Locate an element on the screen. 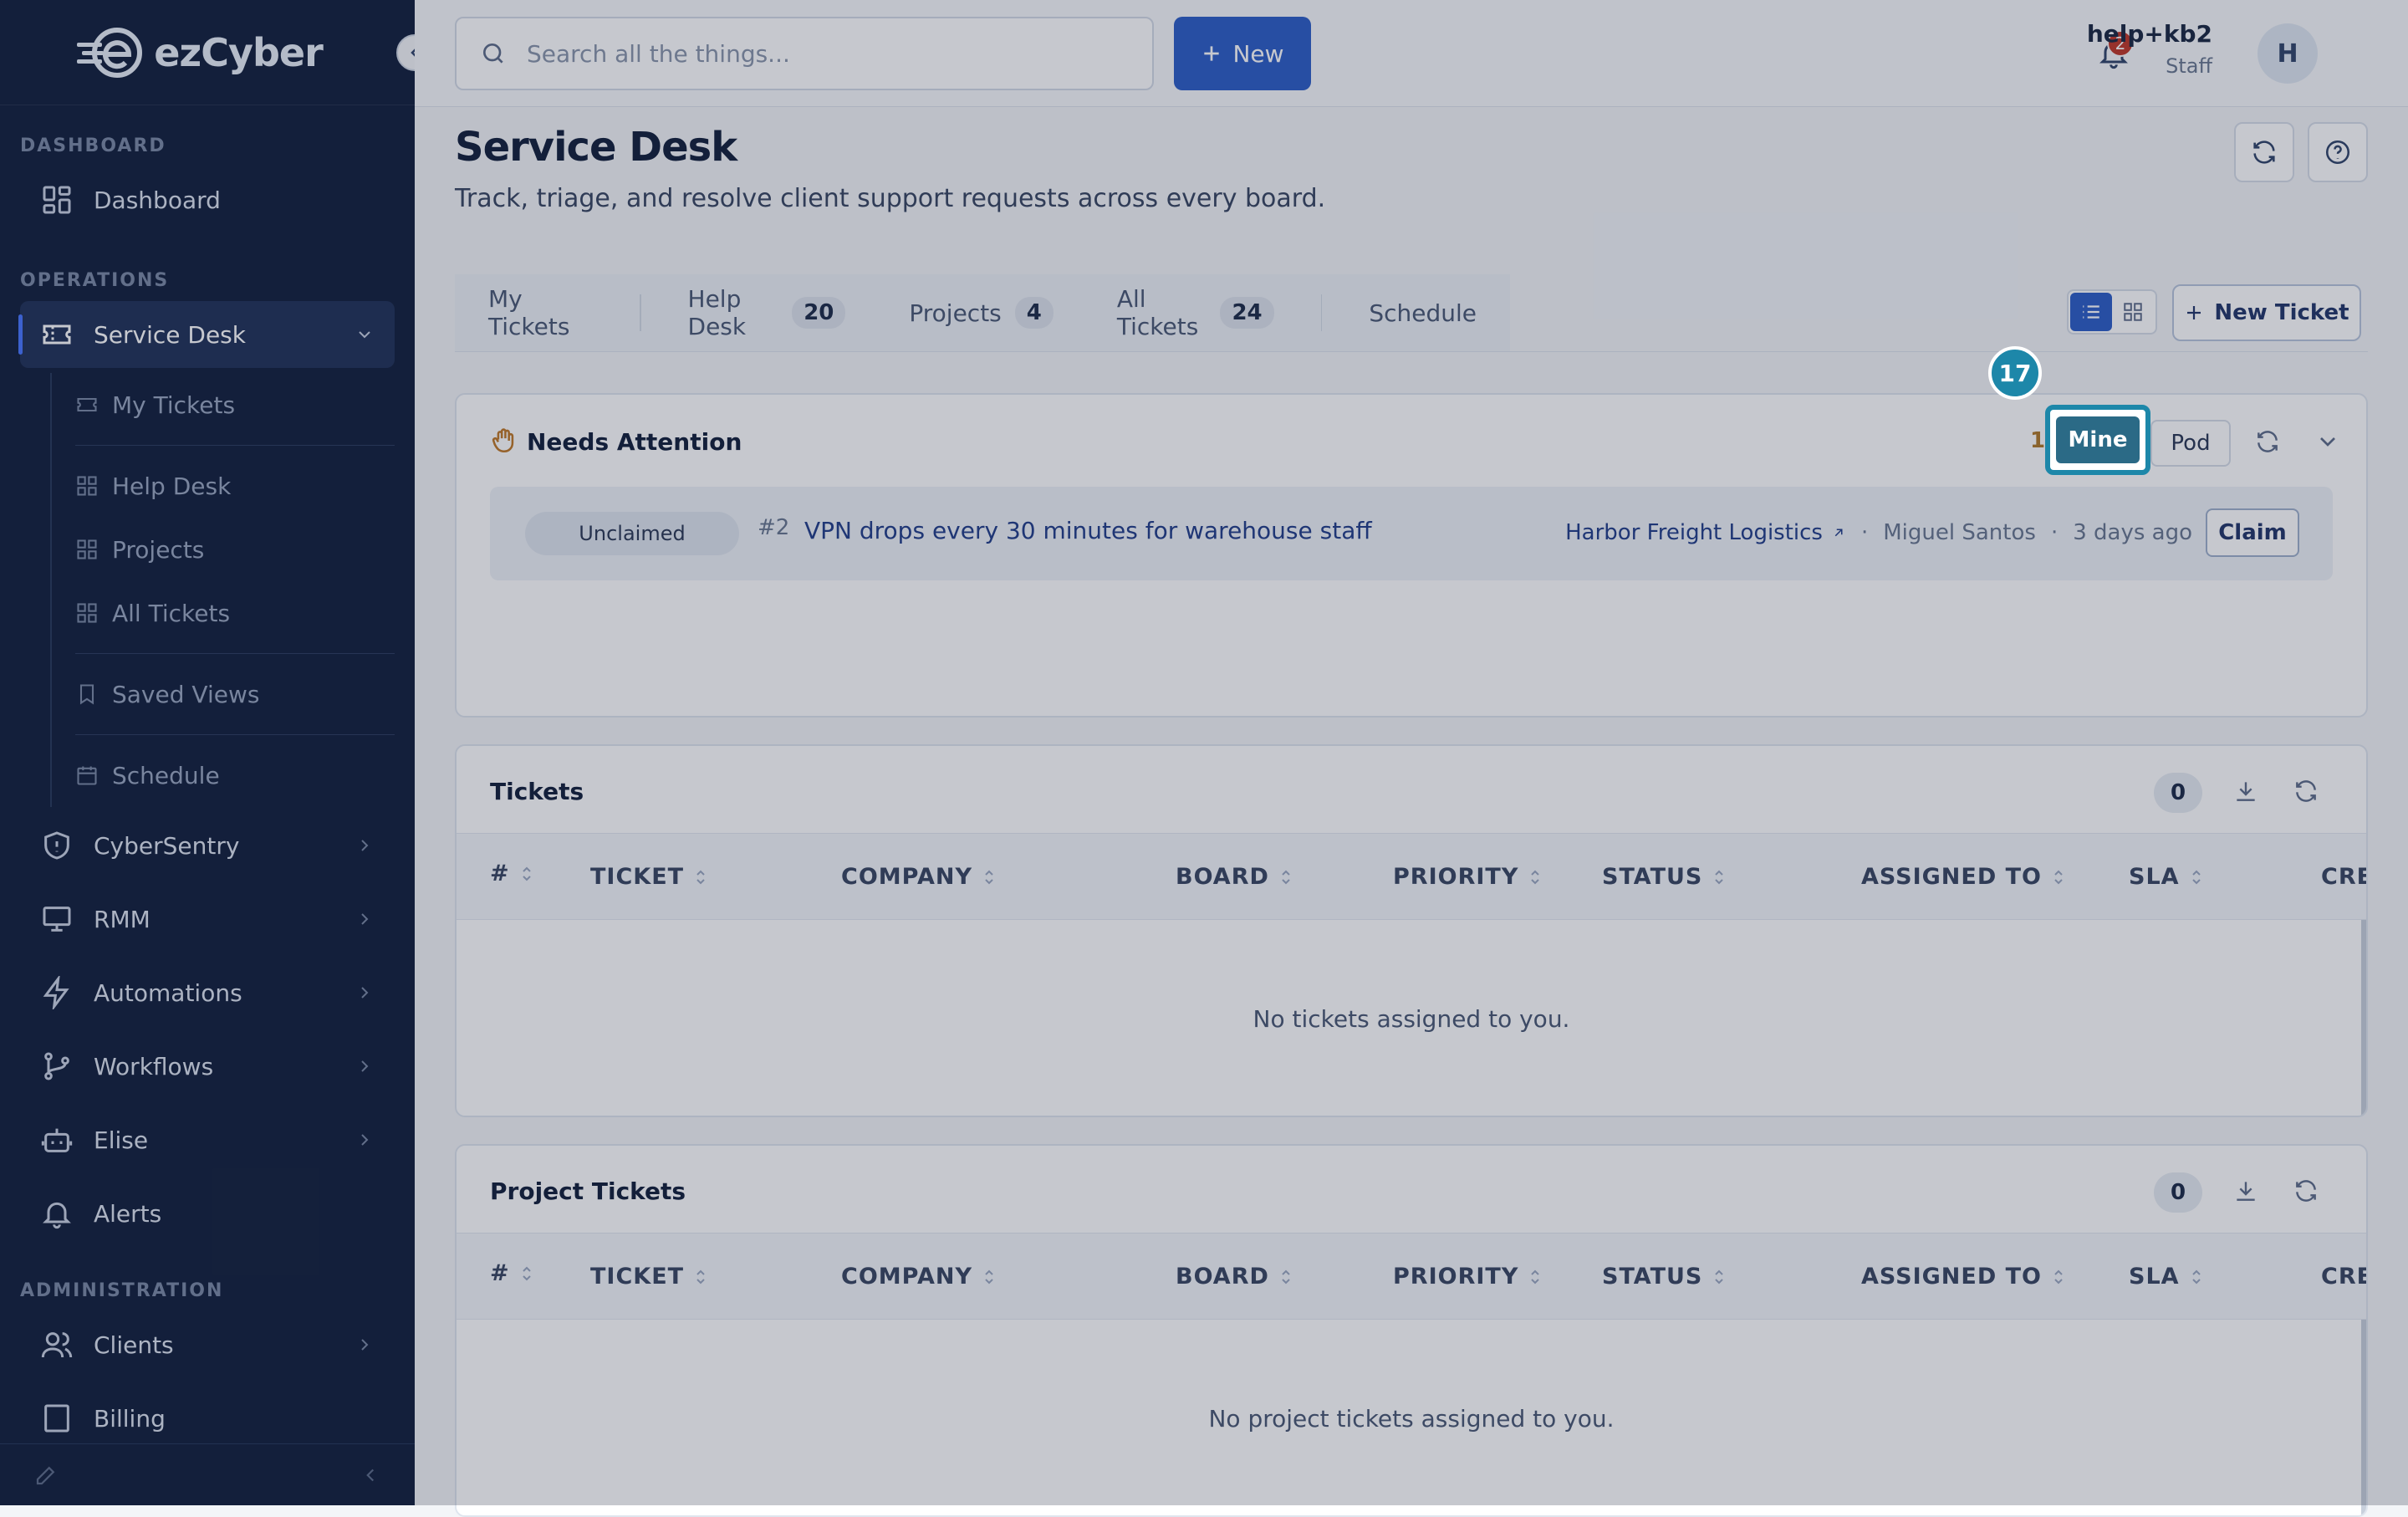 This screenshot has height=1517, width=2408. workflow-icon is located at coordinates (56, 1066).